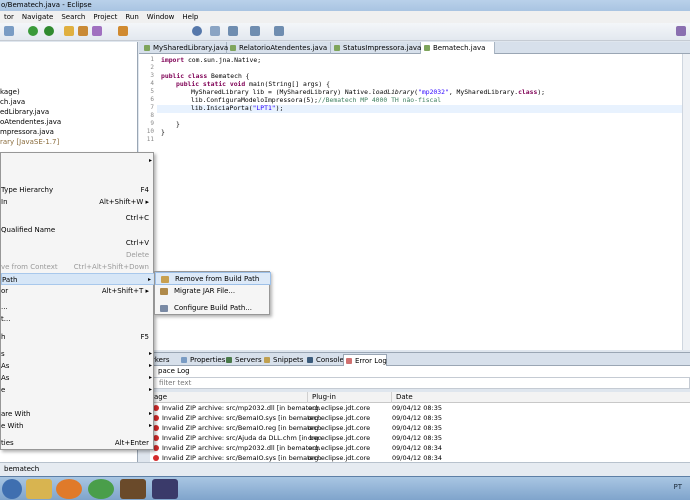 Image resolution: width=690 pixels, height=500 pixels. I want to click on menu-project: Project, so click(105, 17).